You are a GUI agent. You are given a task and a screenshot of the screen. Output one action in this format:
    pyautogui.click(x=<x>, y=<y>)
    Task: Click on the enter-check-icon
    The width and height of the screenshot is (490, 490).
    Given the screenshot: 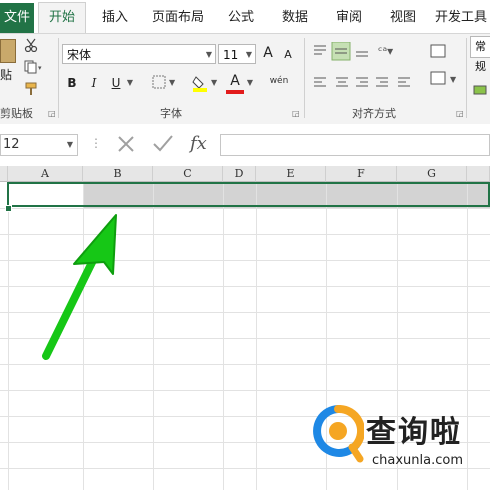 What is the action you would take?
    pyautogui.click(x=163, y=142)
    